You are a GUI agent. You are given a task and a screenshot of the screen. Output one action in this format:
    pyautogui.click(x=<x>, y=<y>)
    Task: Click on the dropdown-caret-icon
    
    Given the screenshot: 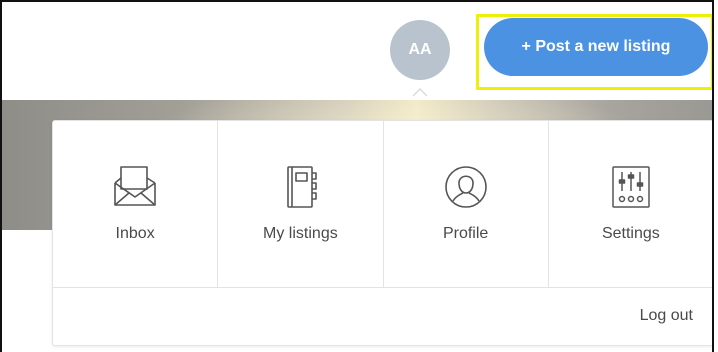 What is the action you would take?
    pyautogui.click(x=420, y=92)
    